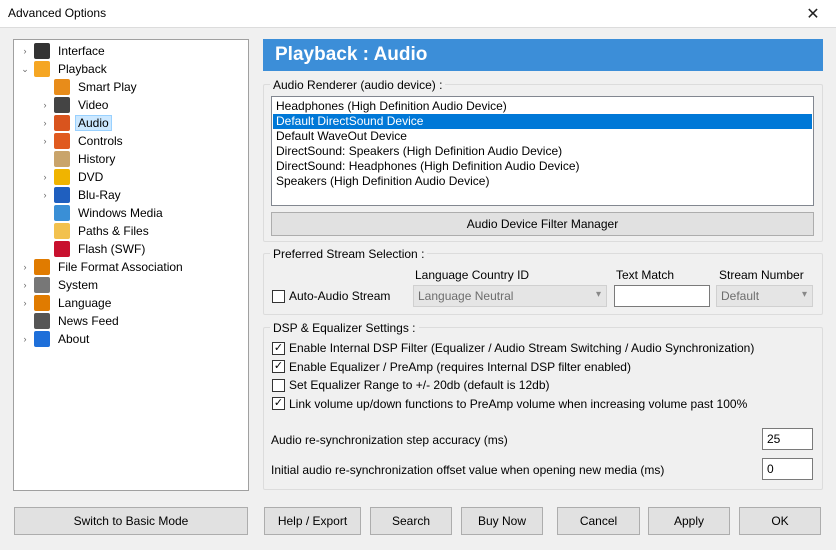 The width and height of the screenshot is (836, 550). Describe the element at coordinates (780, 521) in the screenshot. I see `ok-button: OK` at that location.